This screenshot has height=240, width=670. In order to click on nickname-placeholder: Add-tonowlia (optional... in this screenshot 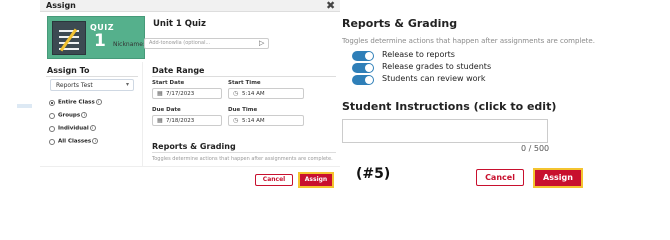, I will do `click(180, 43)`.